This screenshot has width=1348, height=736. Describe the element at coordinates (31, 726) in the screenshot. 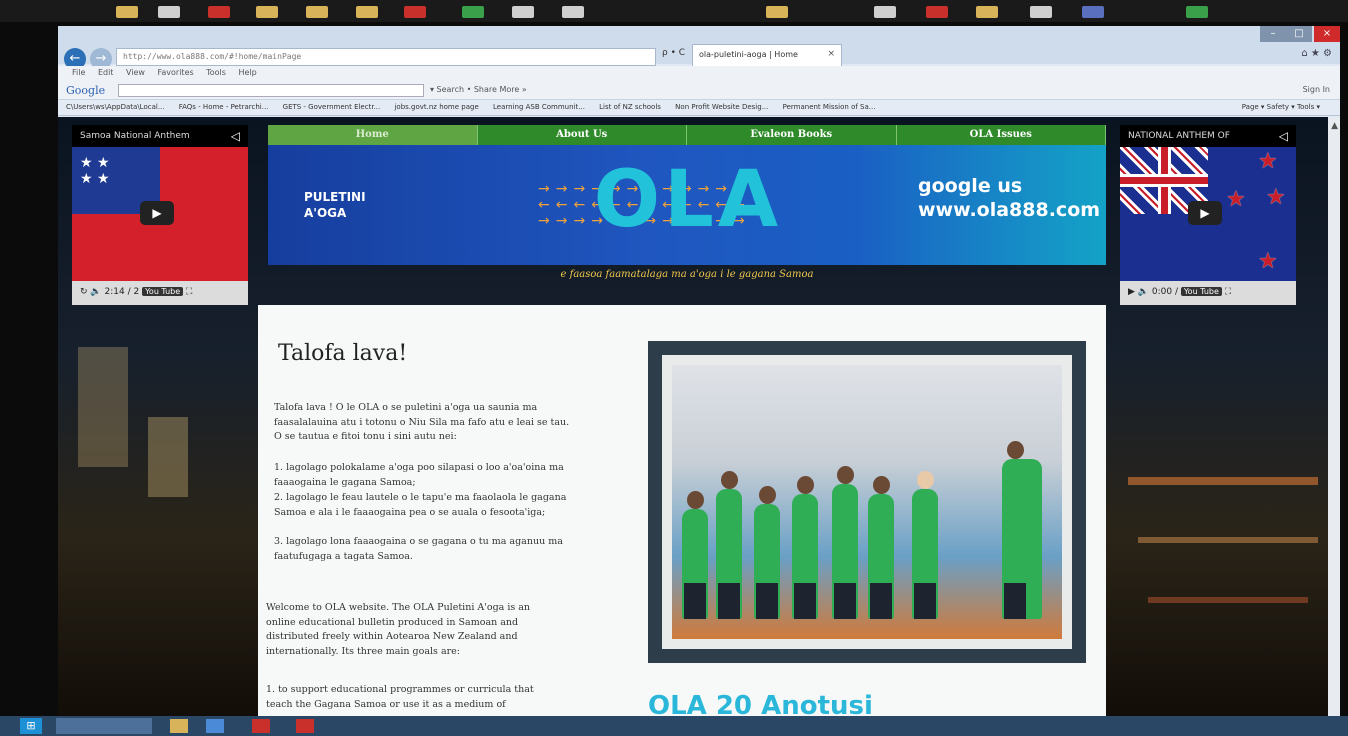

I see `start-button: ⊞` at that location.